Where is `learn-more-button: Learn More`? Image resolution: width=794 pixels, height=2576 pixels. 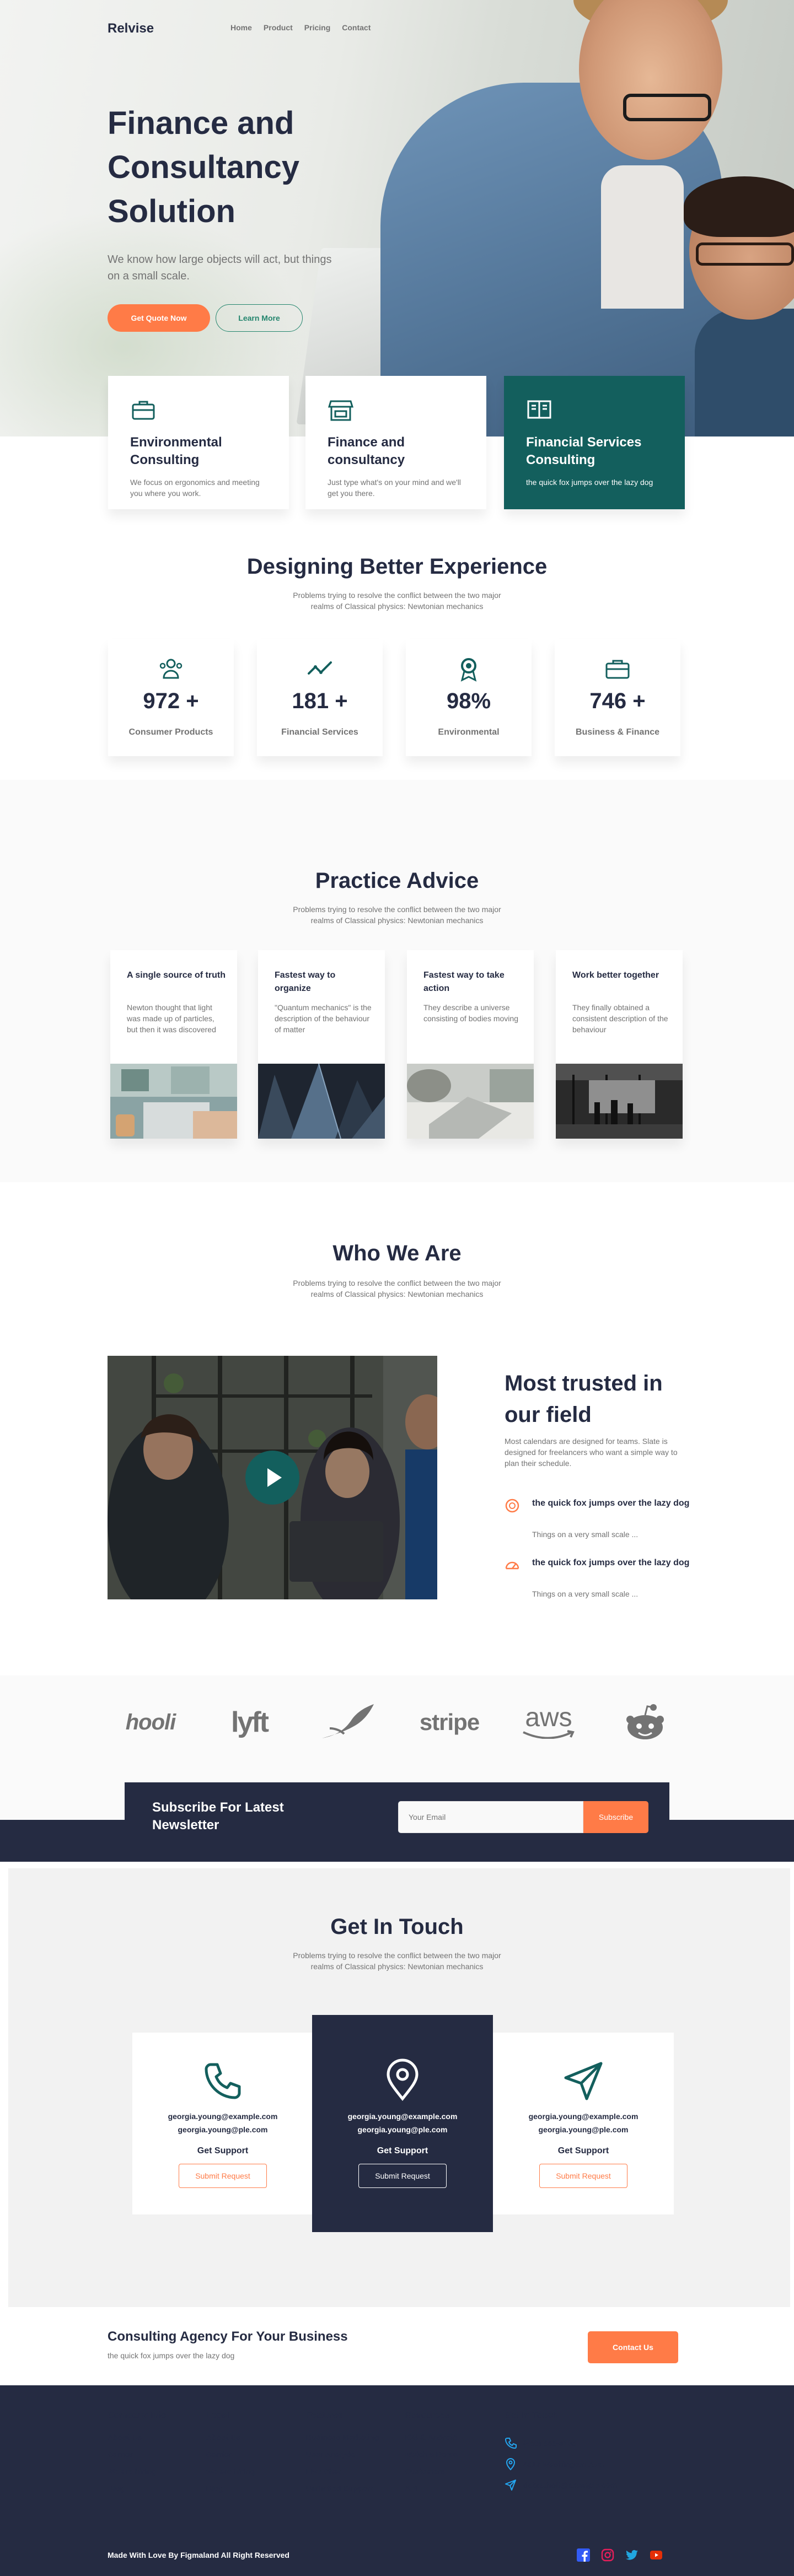 learn-more-button: Learn More is located at coordinates (259, 318).